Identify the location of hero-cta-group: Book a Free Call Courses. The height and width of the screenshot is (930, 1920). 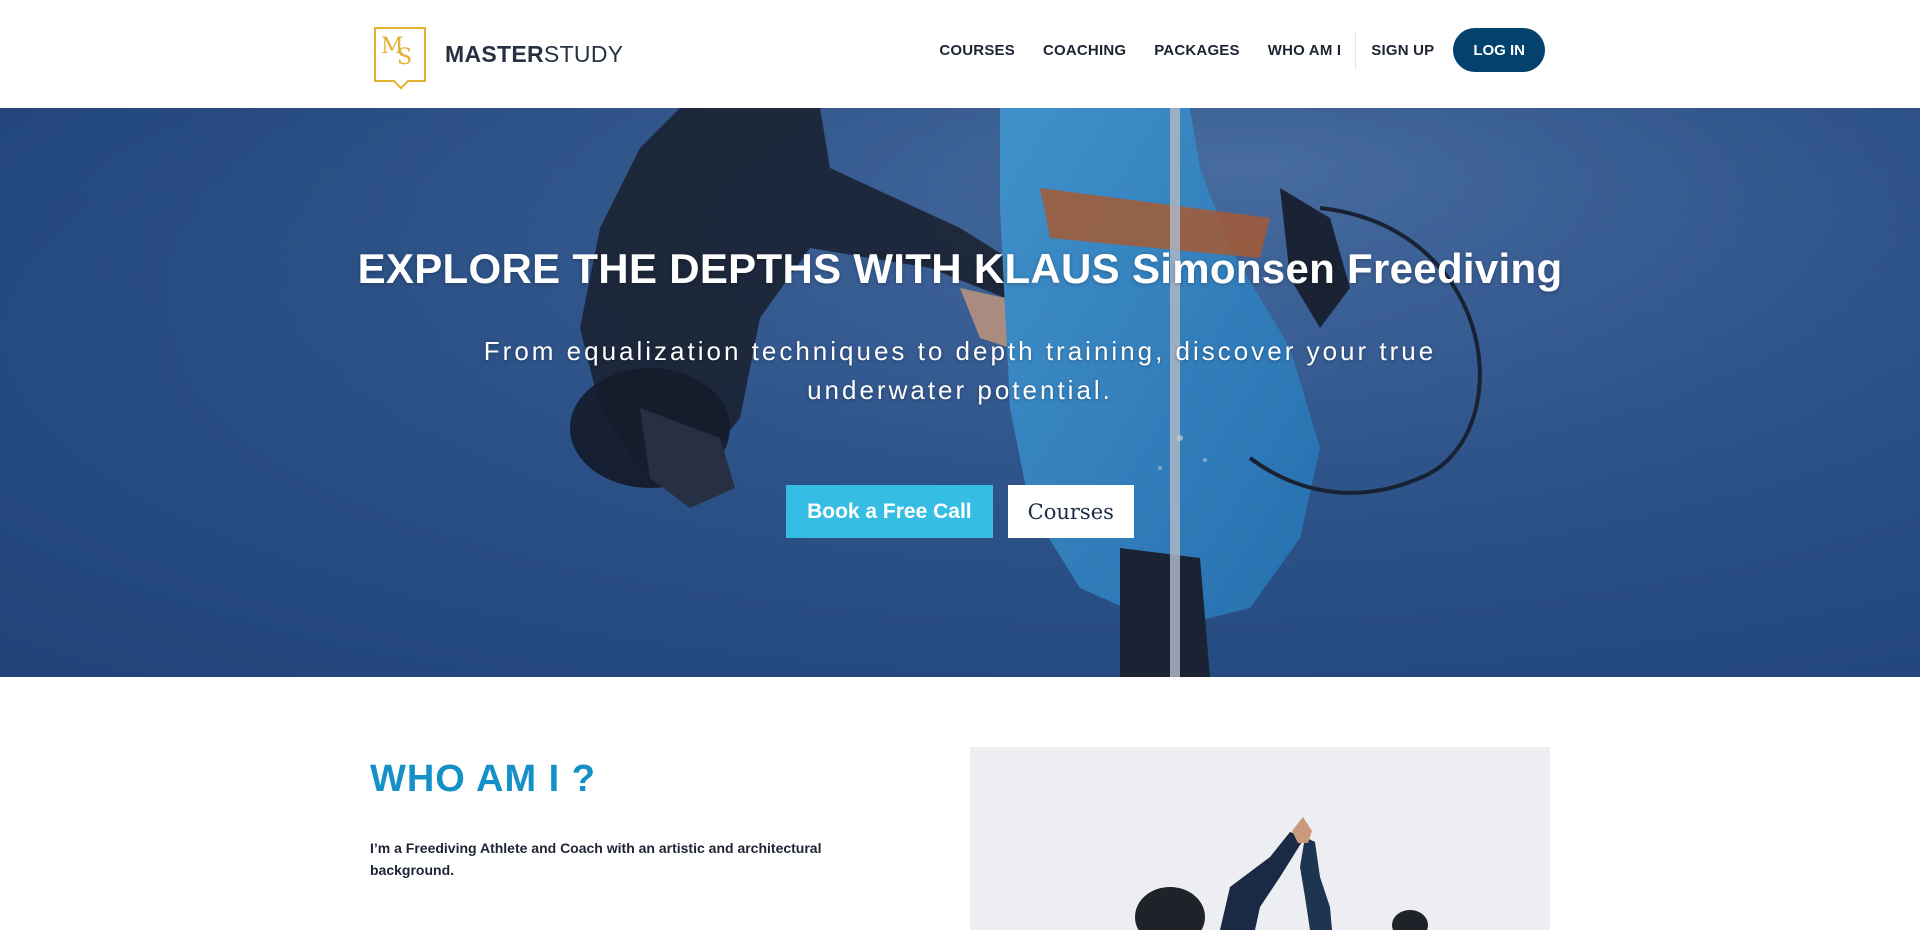
(960, 511).